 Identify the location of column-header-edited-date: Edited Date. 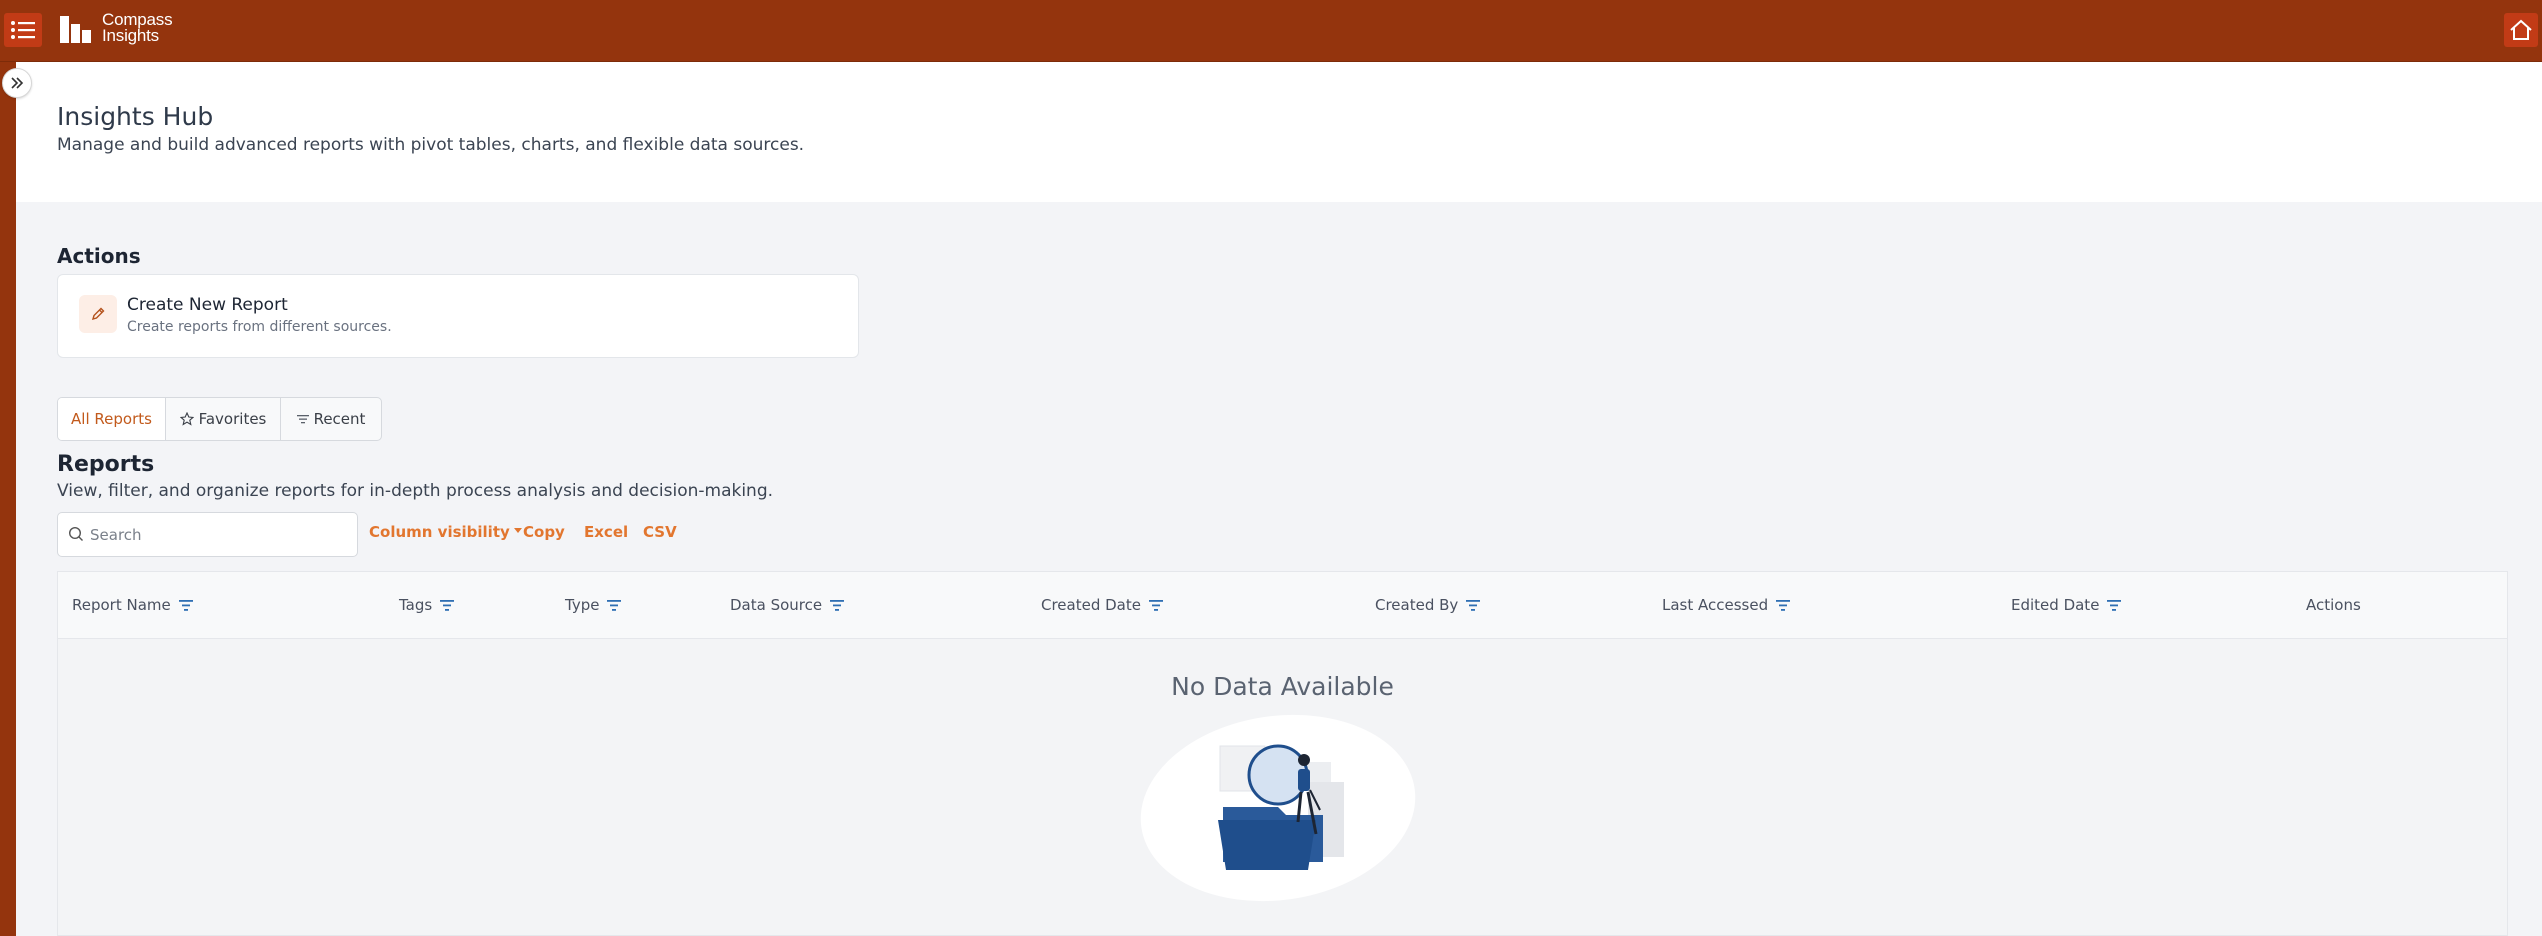
(2066, 605).